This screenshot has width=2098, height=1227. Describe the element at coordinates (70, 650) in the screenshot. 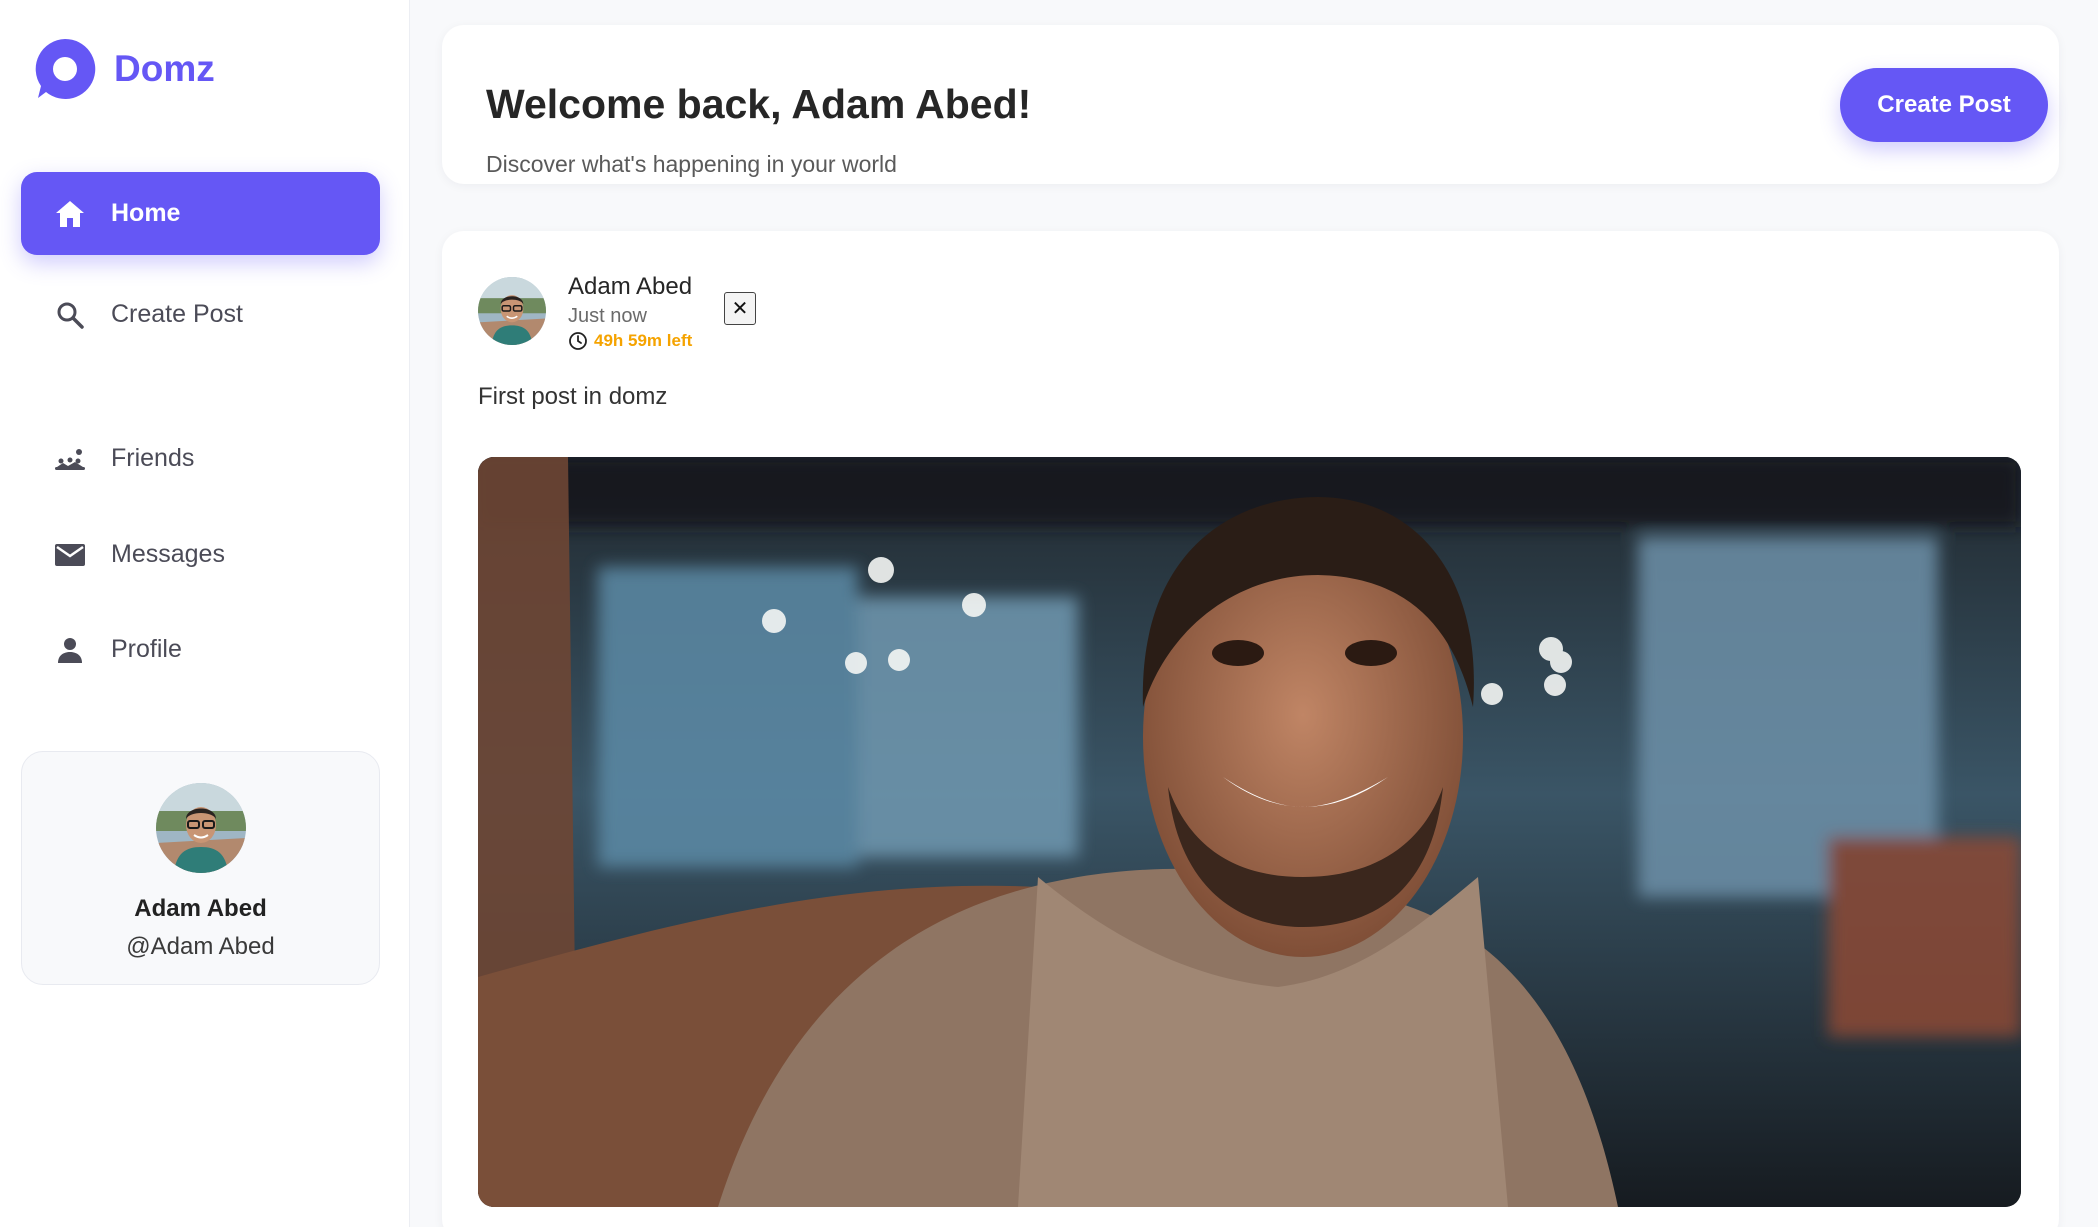

I see `person-icon` at that location.